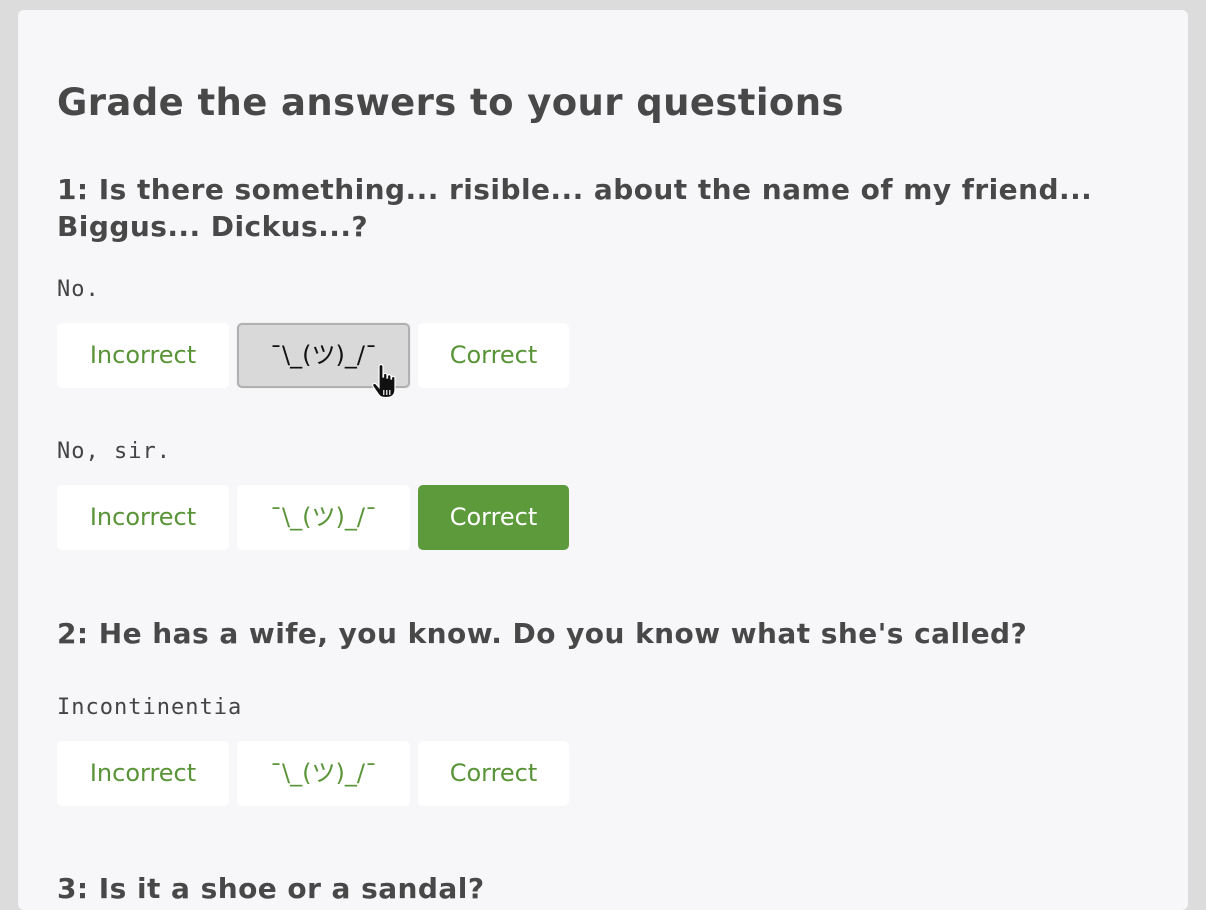 The width and height of the screenshot is (1206, 910). What do you see at coordinates (114, 451) in the screenshot?
I see `question-1-answer-2-text: No, sir.` at bounding box center [114, 451].